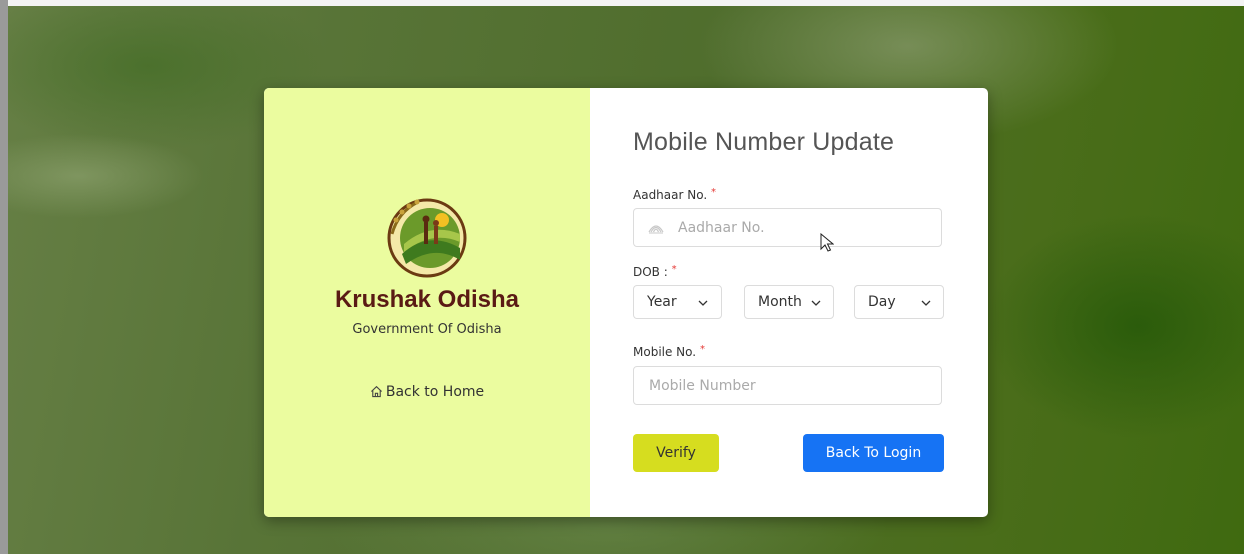 This screenshot has height=554, width=1244. I want to click on back-to-home-link: Back to Home, so click(427, 392).